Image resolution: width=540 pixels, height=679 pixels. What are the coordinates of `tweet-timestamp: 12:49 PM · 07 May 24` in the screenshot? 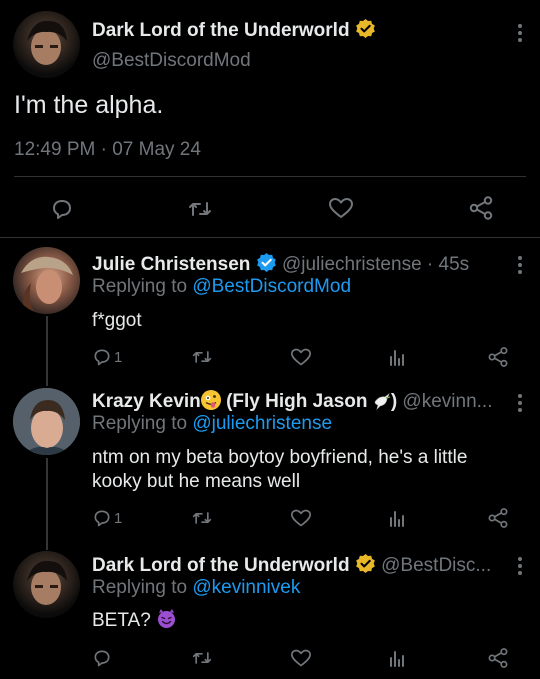 It's located at (107, 150).